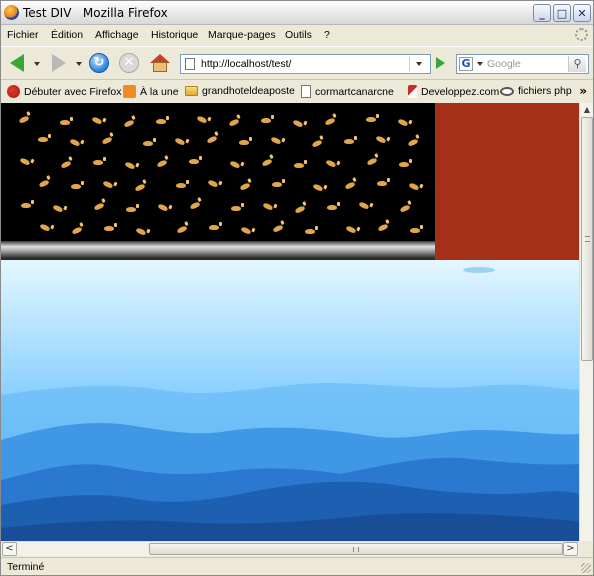 The height and width of the screenshot is (576, 594). What do you see at coordinates (409, 64) in the screenshot?
I see `url-divider` at bounding box center [409, 64].